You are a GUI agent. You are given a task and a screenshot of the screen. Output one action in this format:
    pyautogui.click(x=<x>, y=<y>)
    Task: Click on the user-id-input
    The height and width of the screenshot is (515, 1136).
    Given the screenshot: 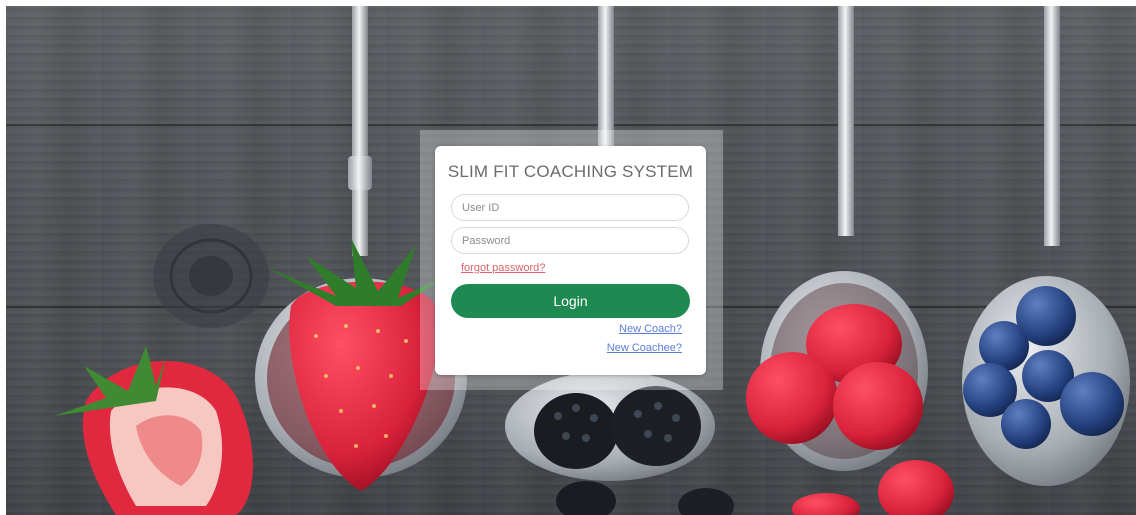 What is the action you would take?
    pyautogui.click(x=570, y=207)
    